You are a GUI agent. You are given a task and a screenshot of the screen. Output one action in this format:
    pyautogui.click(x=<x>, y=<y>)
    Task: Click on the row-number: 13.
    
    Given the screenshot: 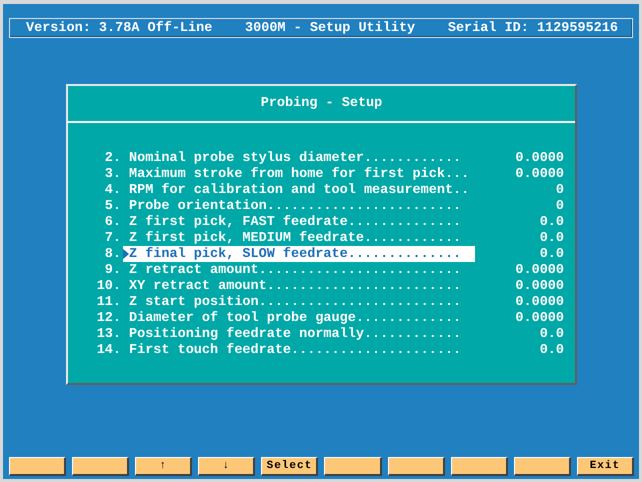 What is the action you would take?
    pyautogui.click(x=108, y=334)
    